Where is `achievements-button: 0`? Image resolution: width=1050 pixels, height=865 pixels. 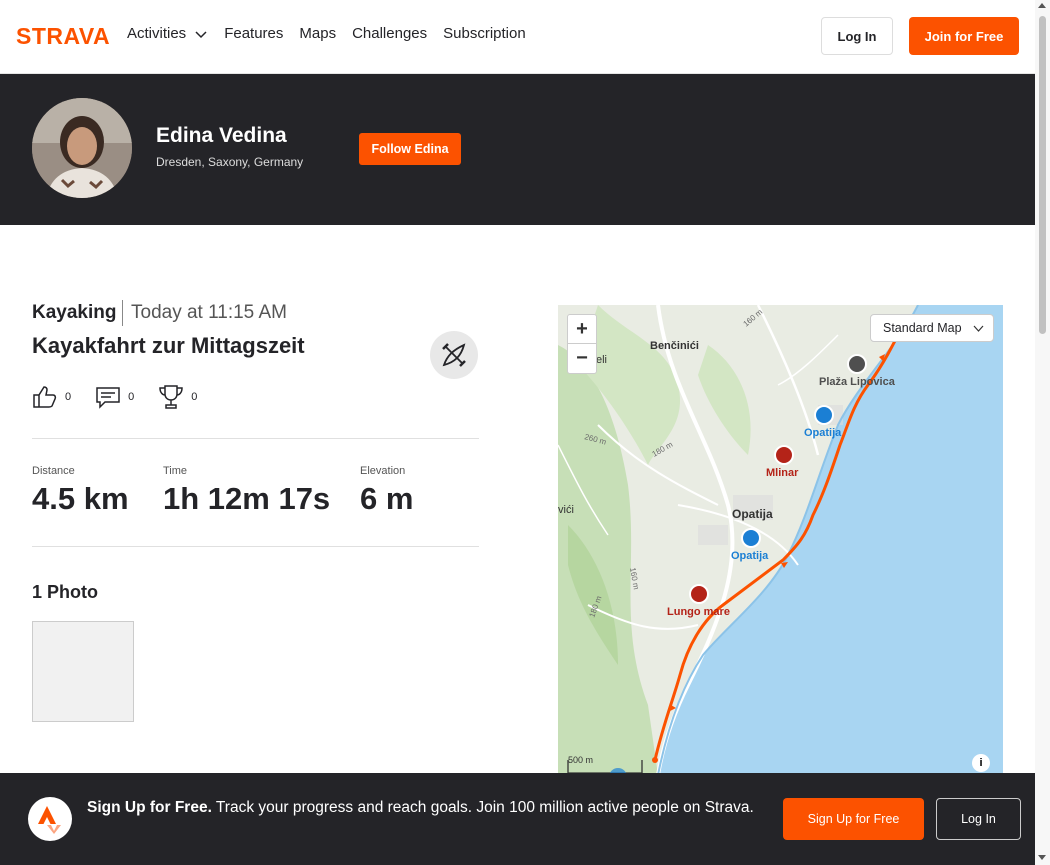
achievements-button: 0 is located at coordinates (177, 397).